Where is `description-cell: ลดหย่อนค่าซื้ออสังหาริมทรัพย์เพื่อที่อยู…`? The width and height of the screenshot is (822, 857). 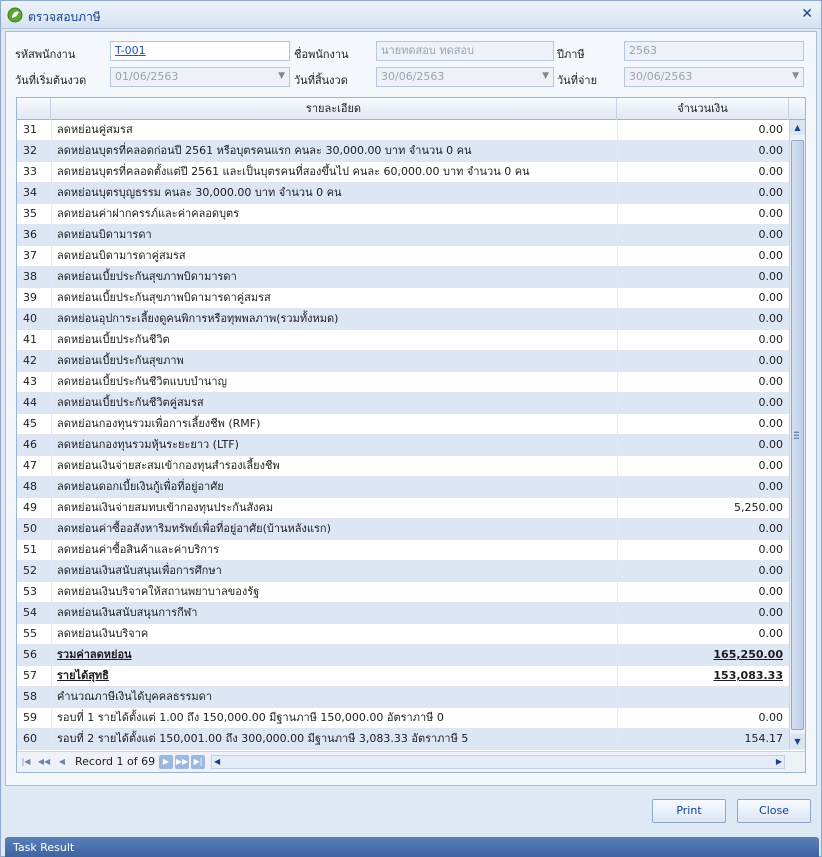
description-cell: ลดหย่อนค่าซื้ออสังหาริมทรัพย์เพื่อที่อยู… is located at coordinates (334, 529).